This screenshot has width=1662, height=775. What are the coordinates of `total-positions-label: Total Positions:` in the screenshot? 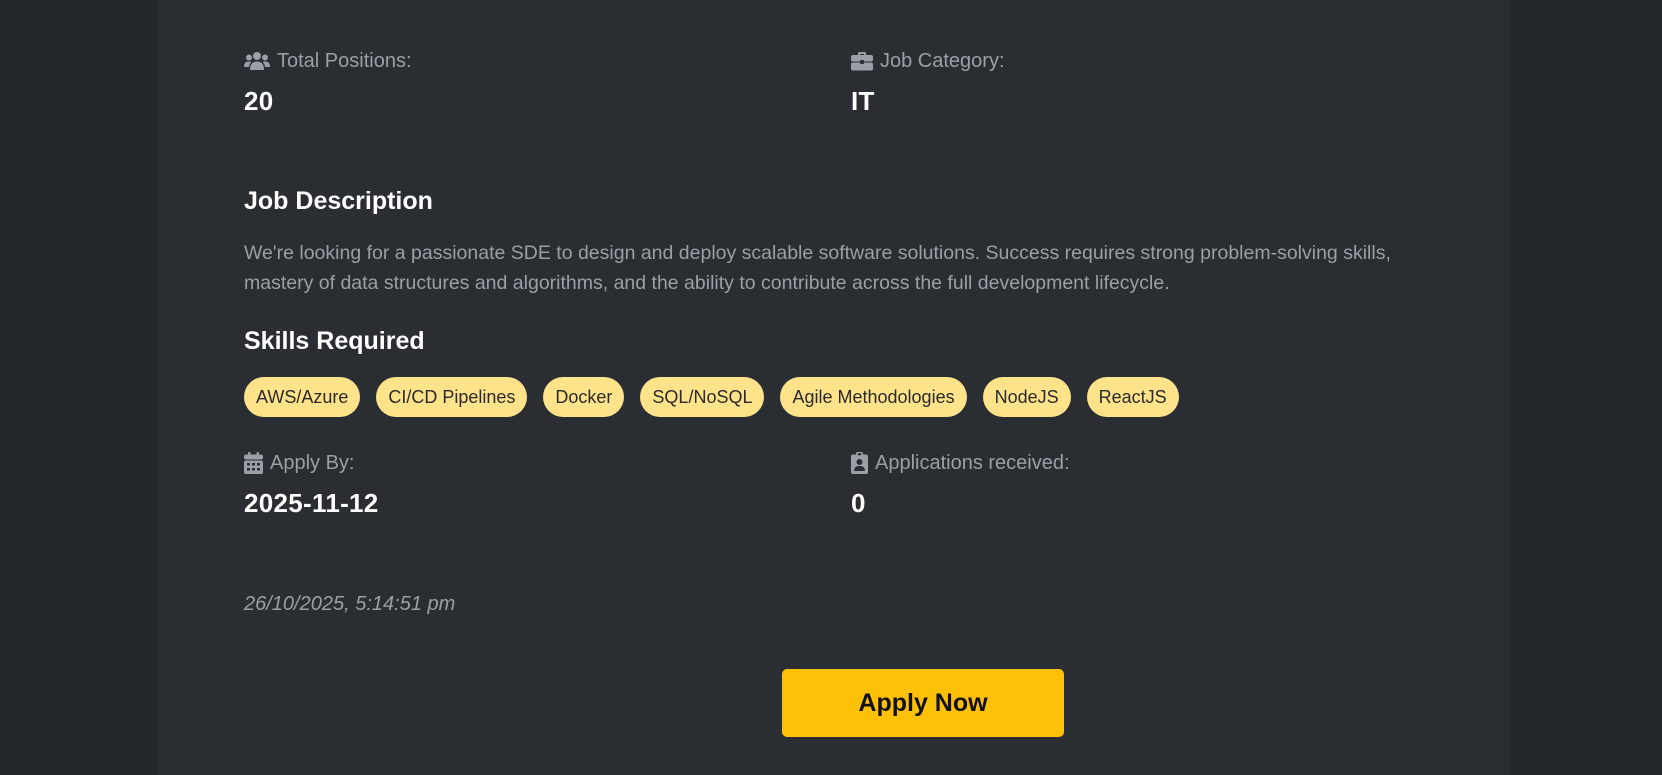 It's located at (344, 60).